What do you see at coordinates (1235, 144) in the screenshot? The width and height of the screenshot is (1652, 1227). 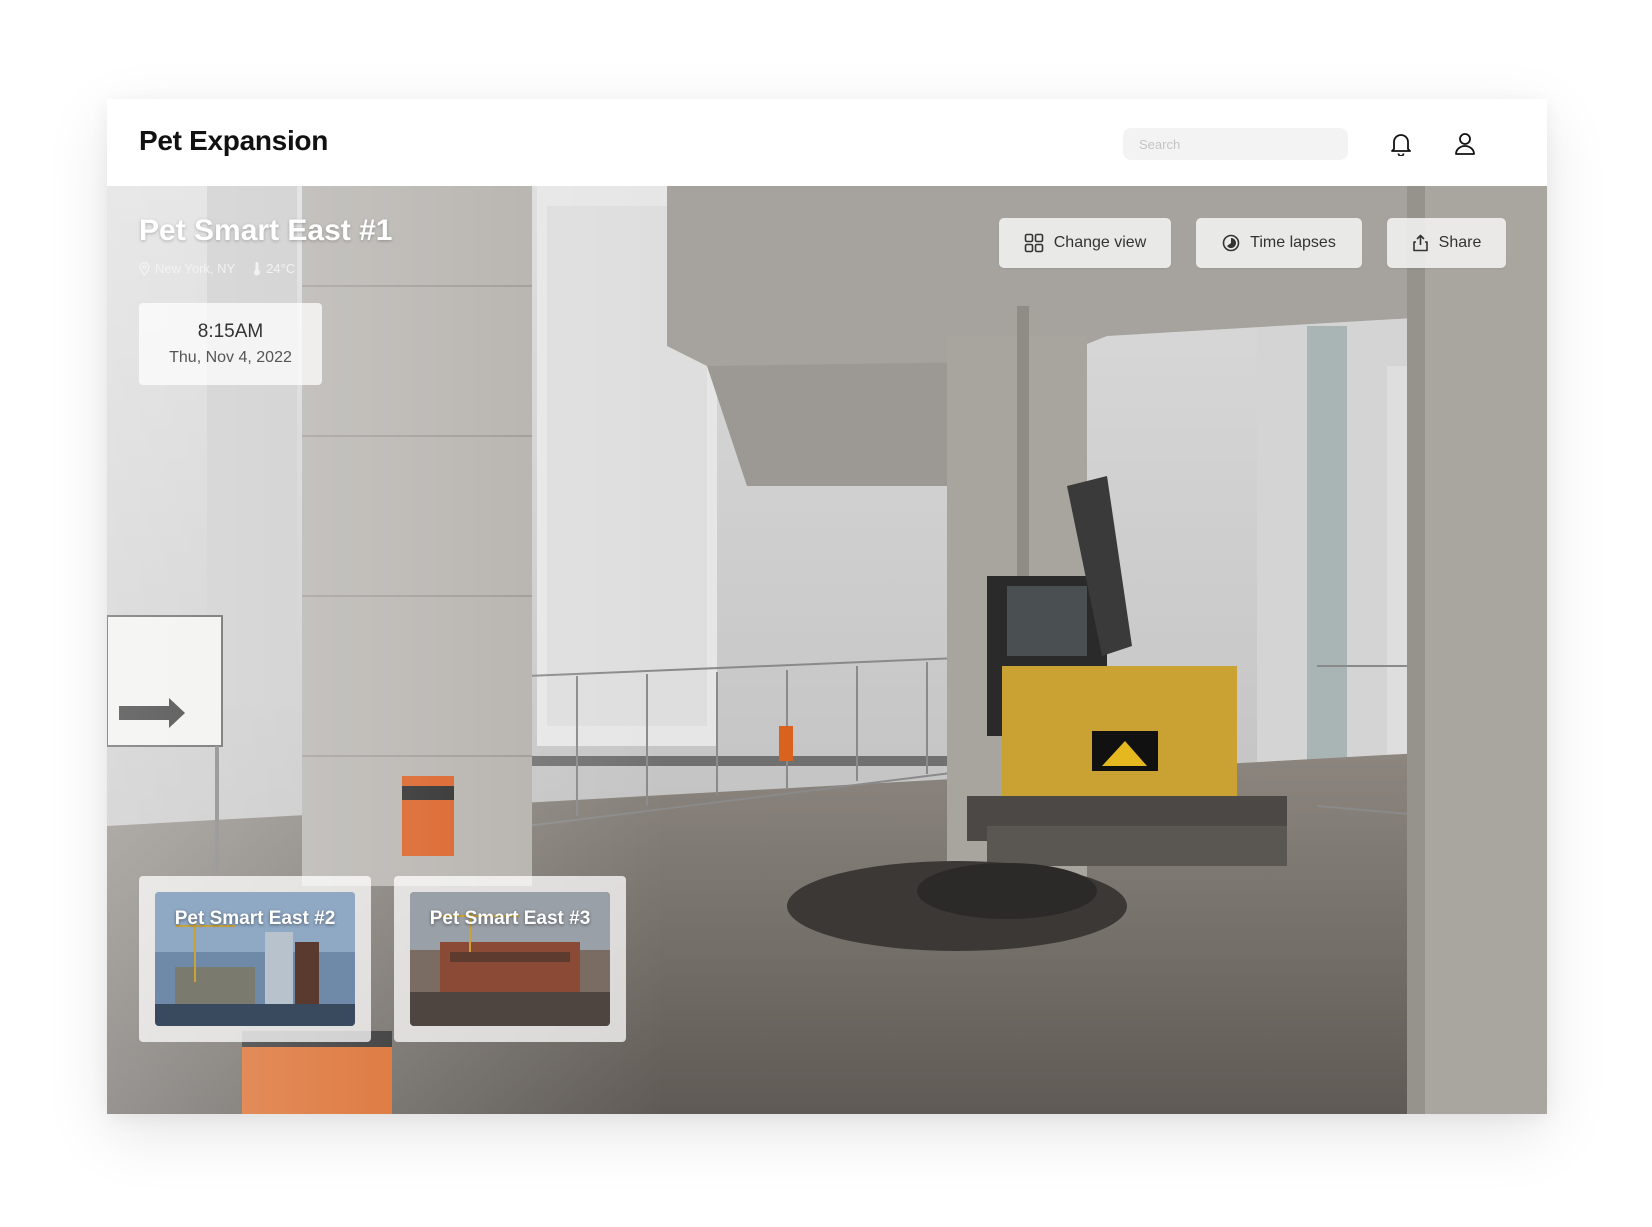 I see `search-input` at bounding box center [1235, 144].